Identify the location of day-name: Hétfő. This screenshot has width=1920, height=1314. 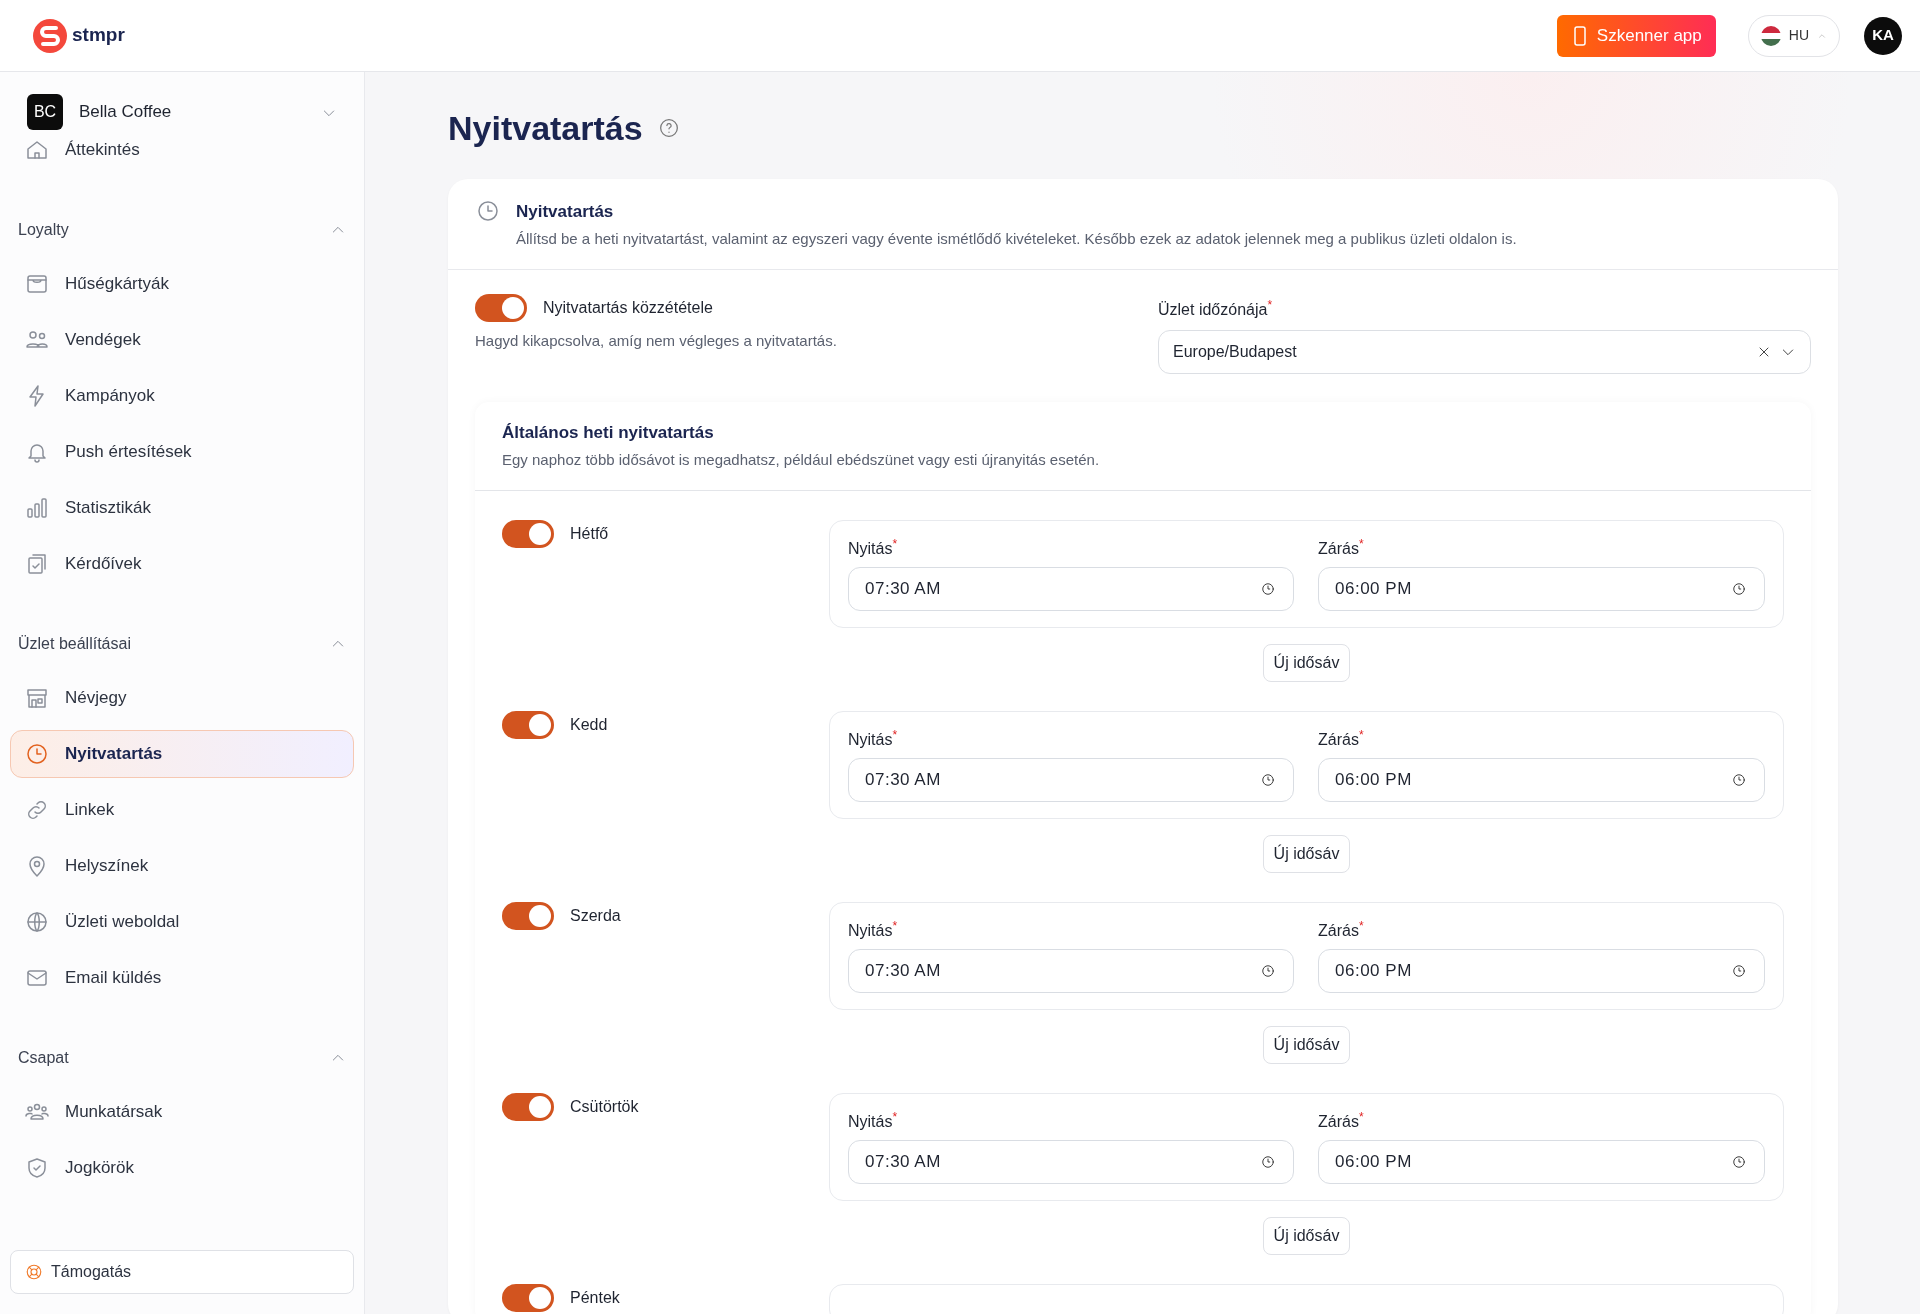
(589, 533).